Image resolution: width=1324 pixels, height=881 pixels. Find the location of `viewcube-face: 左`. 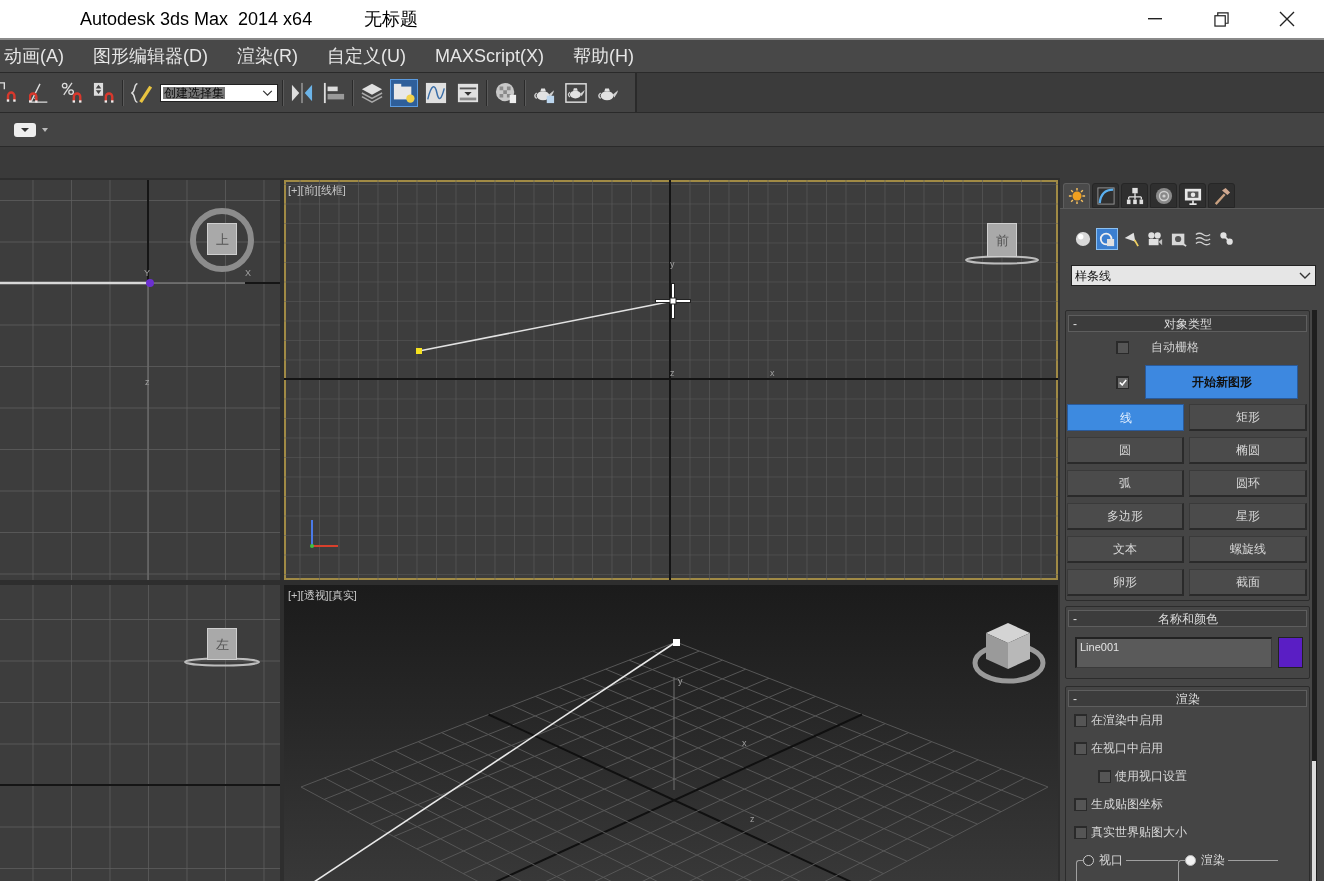

viewcube-face: 左 is located at coordinates (222, 644).